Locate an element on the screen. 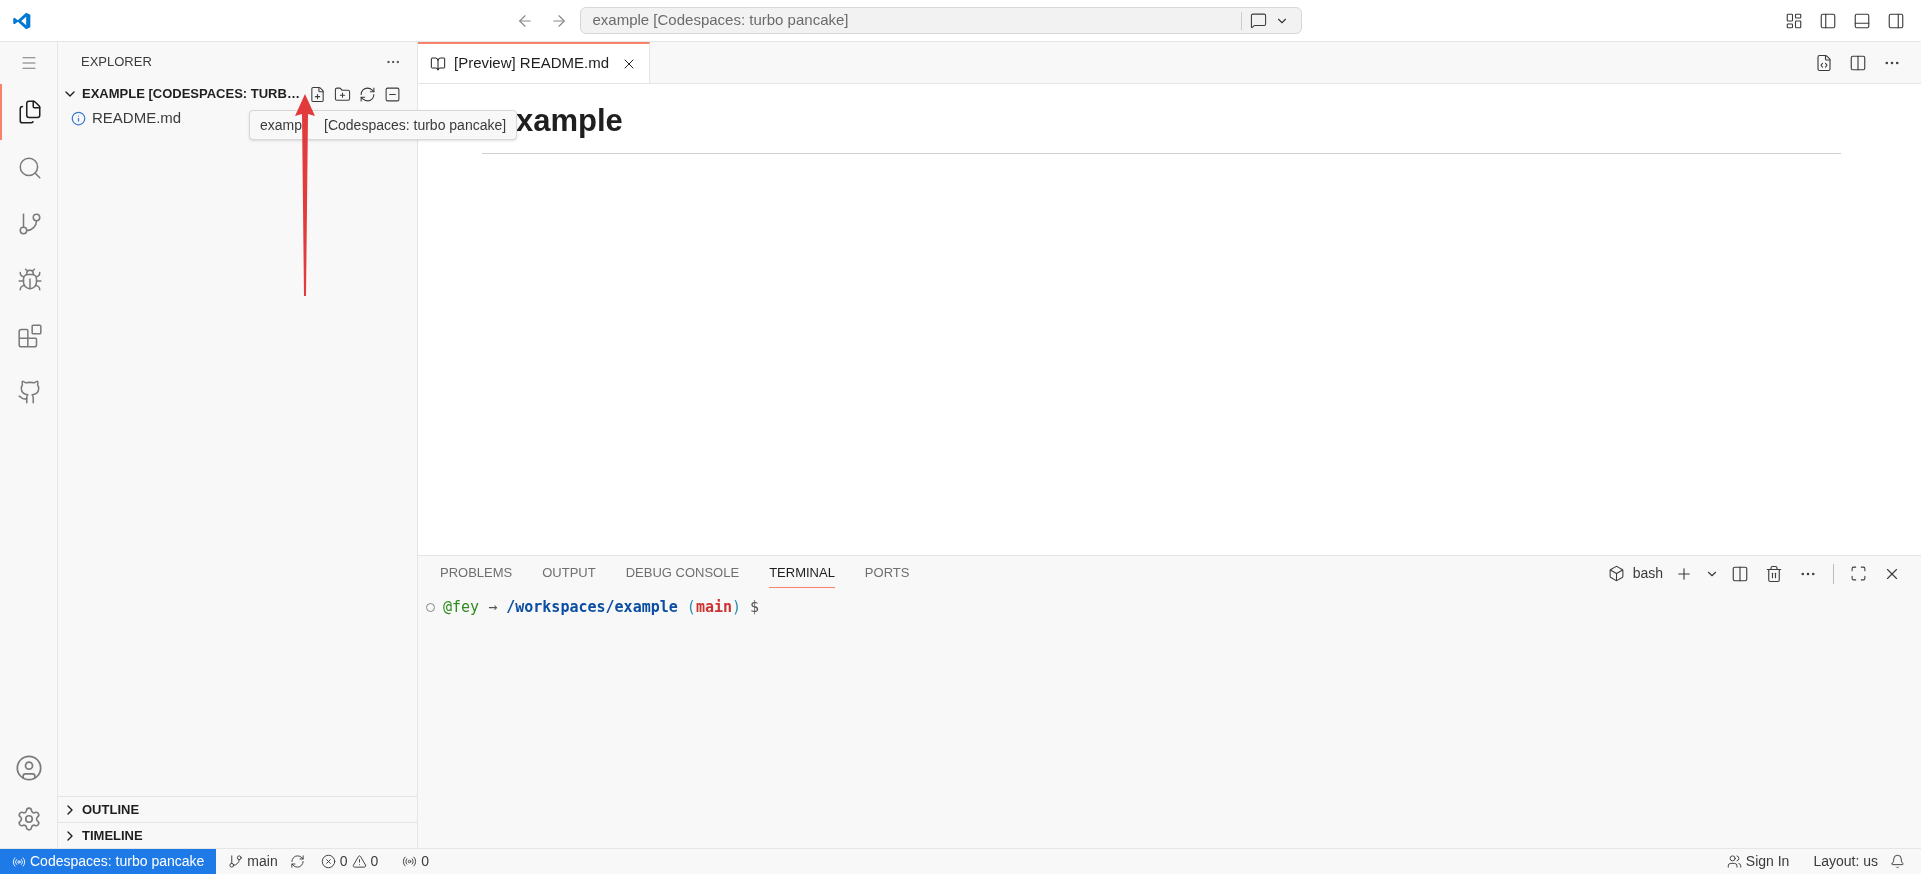 The image size is (1921, 874). panel-tab: TERMINAL is located at coordinates (802, 573).